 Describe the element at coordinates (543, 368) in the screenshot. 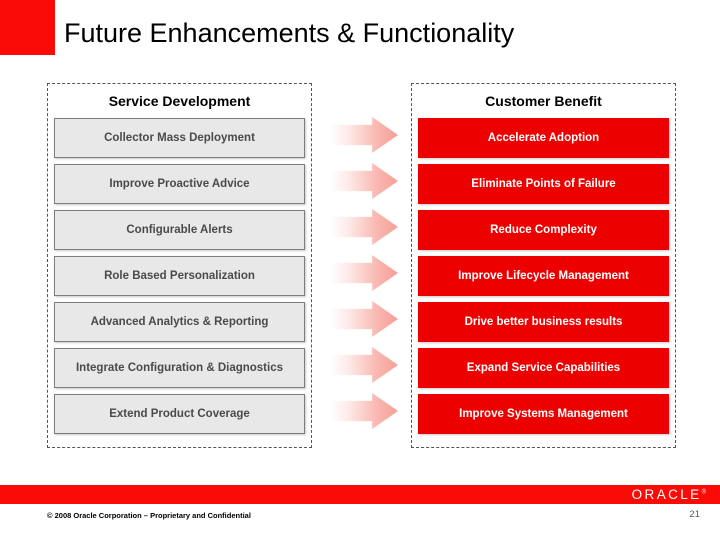

I see `customer-benefit-item: Expand Service Capabilities` at that location.